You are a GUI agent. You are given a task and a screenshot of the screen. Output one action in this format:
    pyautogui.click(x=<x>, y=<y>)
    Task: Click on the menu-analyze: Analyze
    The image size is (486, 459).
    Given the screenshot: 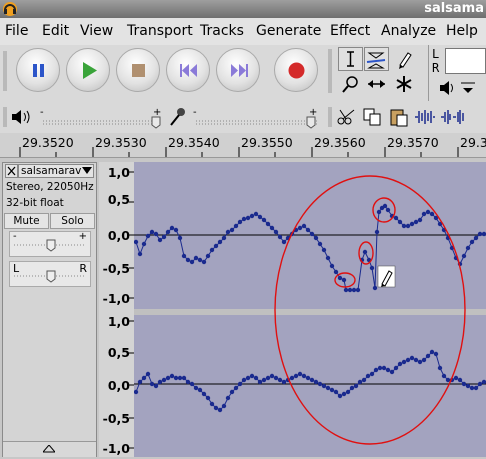 What is the action you would take?
    pyautogui.click(x=408, y=31)
    